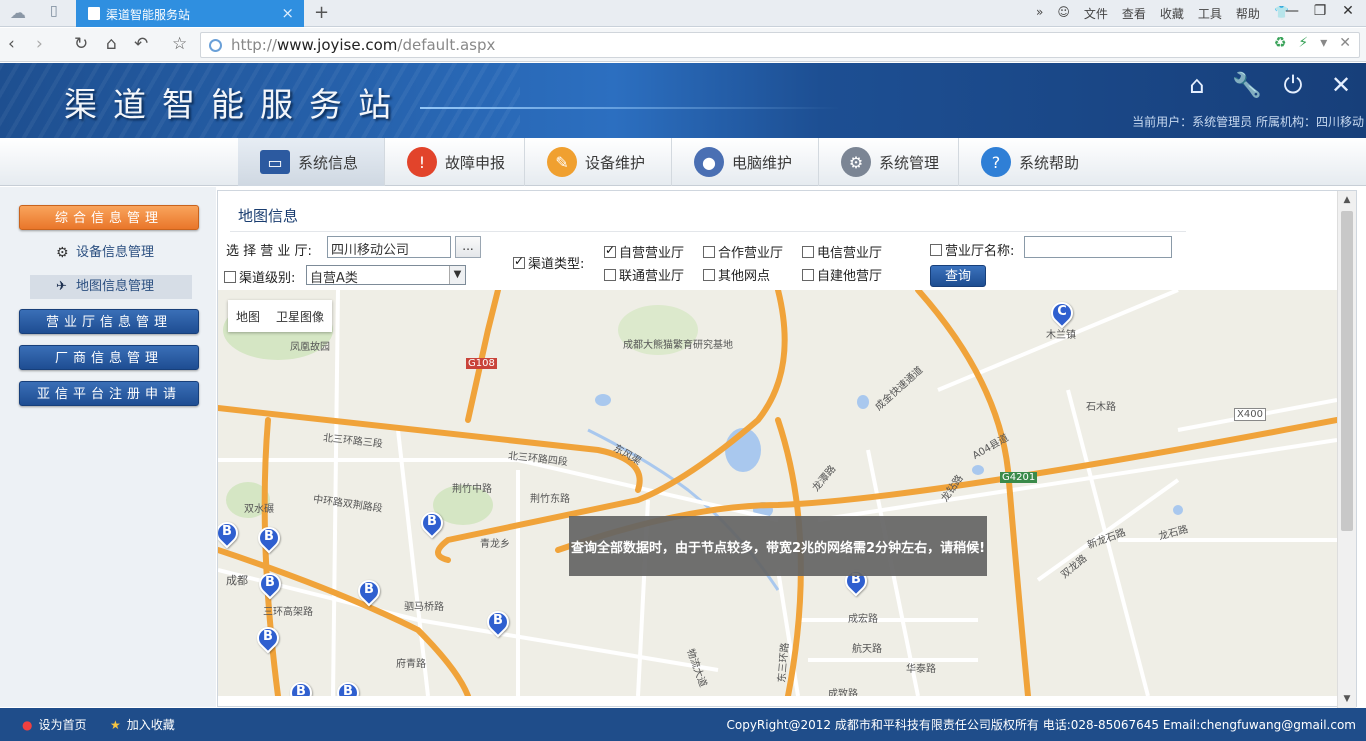 This screenshot has width=1366, height=741. I want to click on sidebar-device-info: ⚙ 设备信息管理, so click(111, 253).